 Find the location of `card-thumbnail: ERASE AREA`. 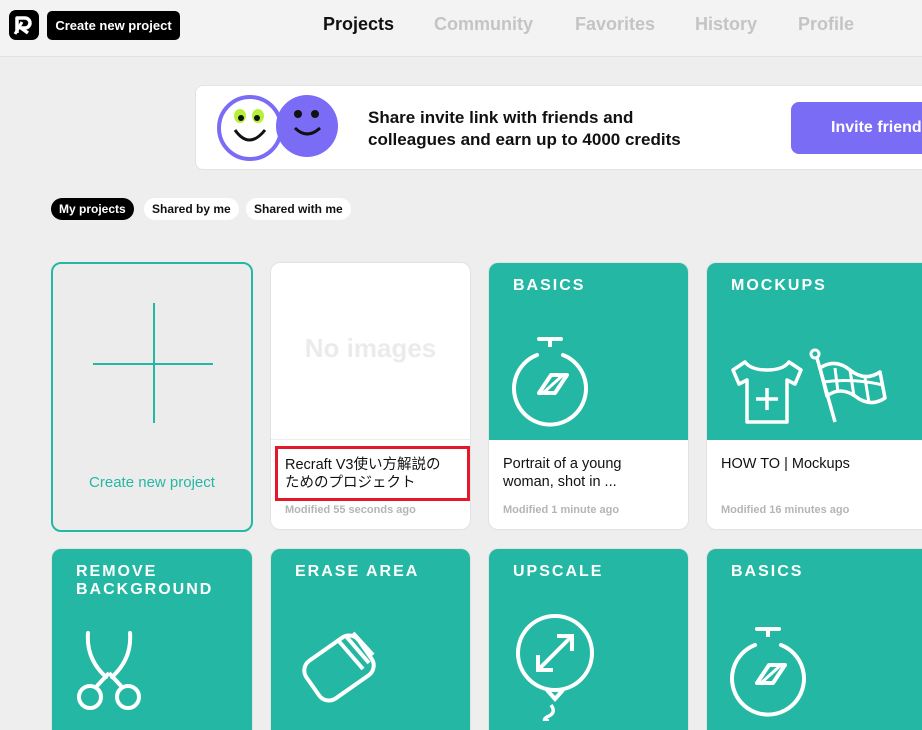

card-thumbnail: ERASE AREA is located at coordinates (370, 639).